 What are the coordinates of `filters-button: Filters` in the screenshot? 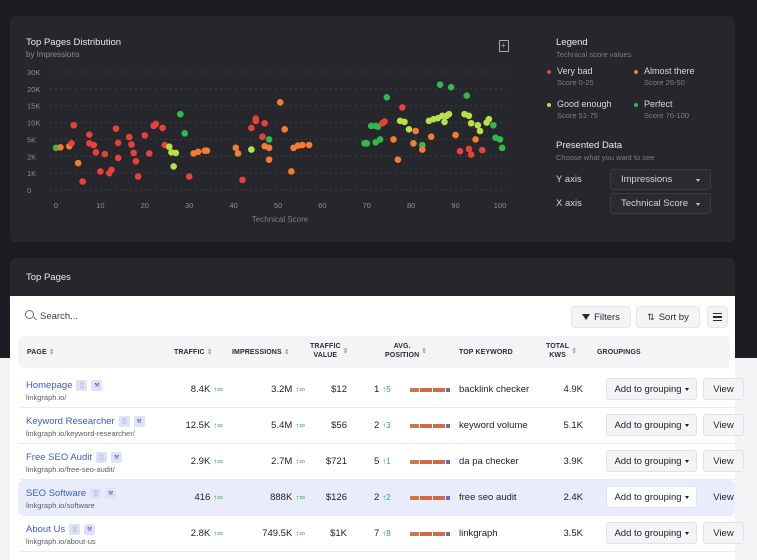 It's located at (601, 317).